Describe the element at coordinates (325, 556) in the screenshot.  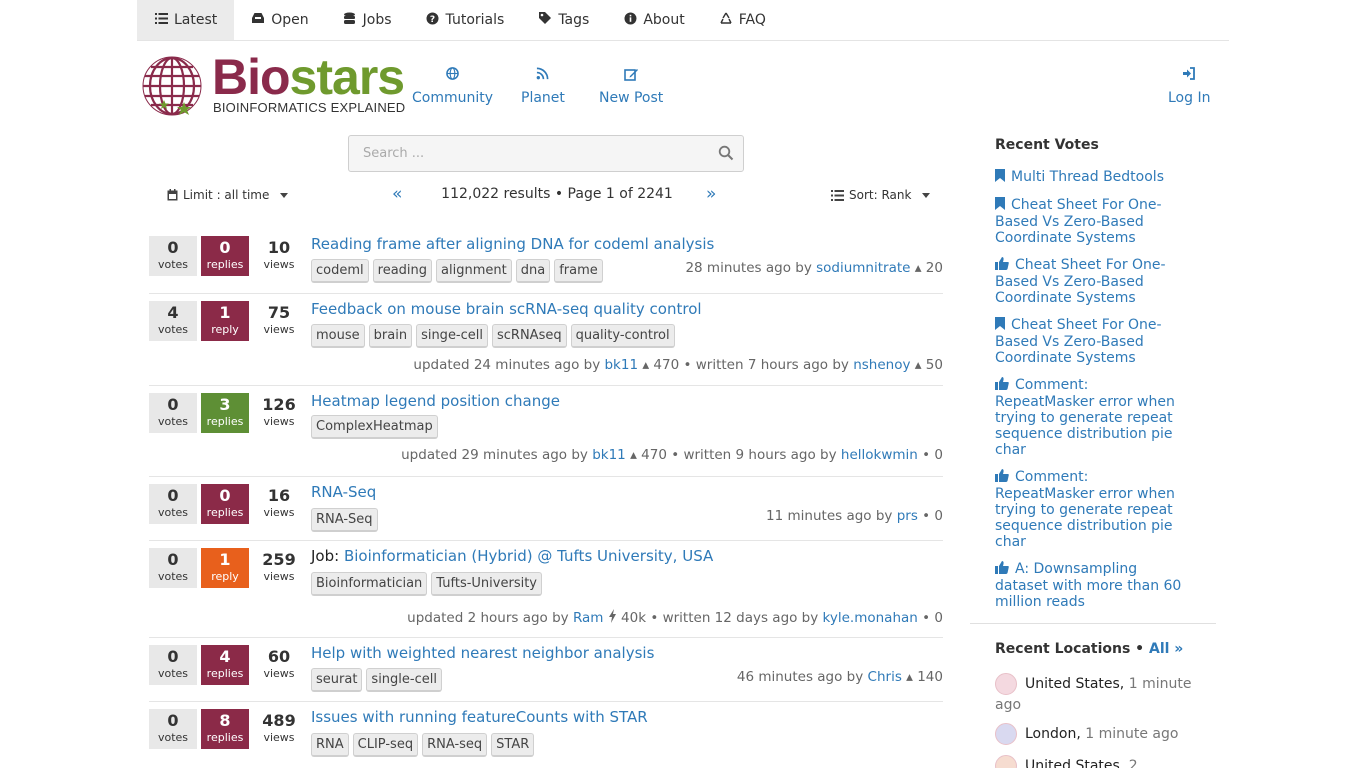
I see `job-prefix: Job:` at that location.